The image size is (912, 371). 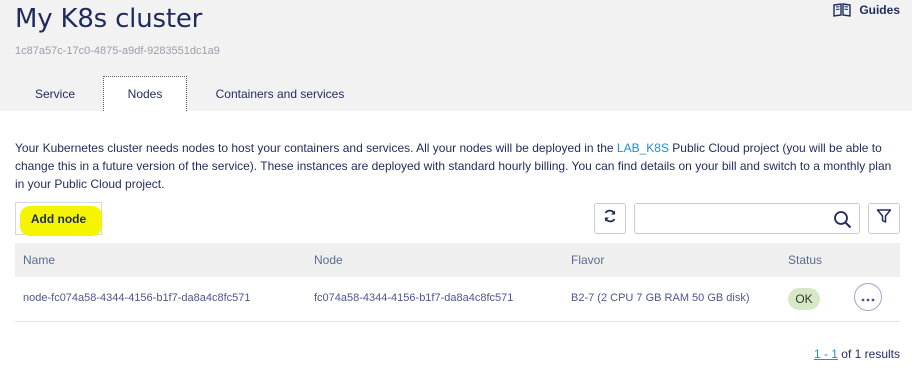 I want to click on pagination-total: of 1 results, so click(x=868, y=354).